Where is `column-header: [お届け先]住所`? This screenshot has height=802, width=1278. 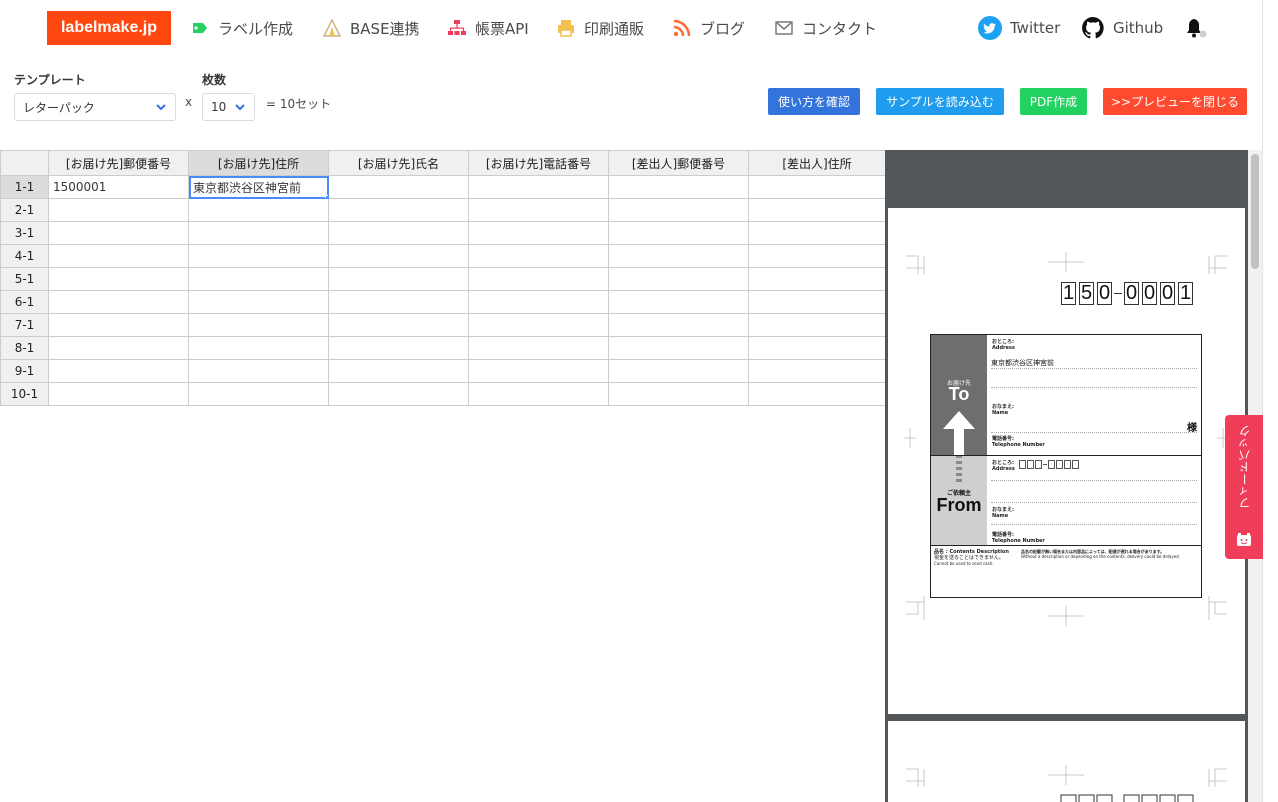 column-header: [お届け先]住所 is located at coordinates (258, 163).